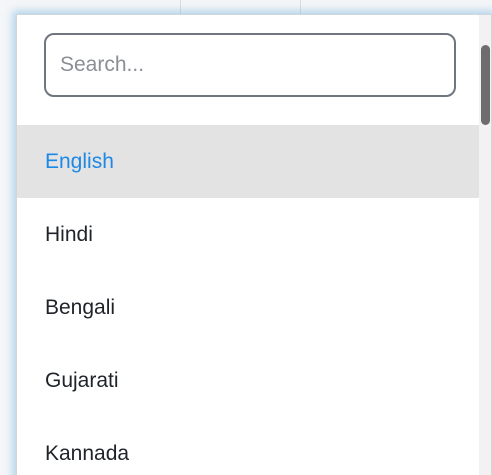  I want to click on option-gujarati: Gujarati, so click(248, 380).